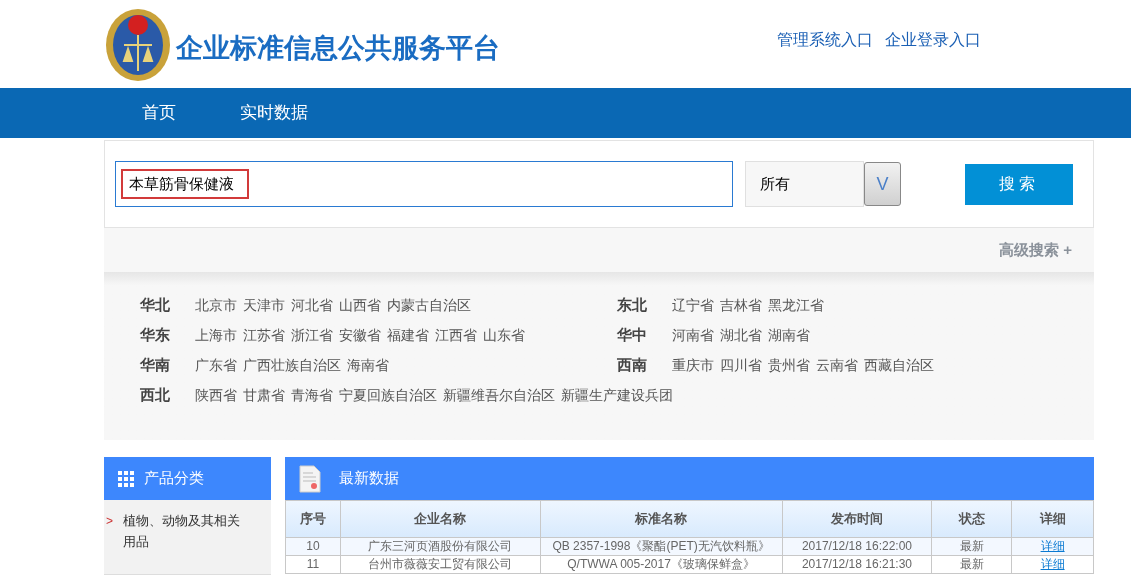  I want to click on province-link: 四川省, so click(741, 365).